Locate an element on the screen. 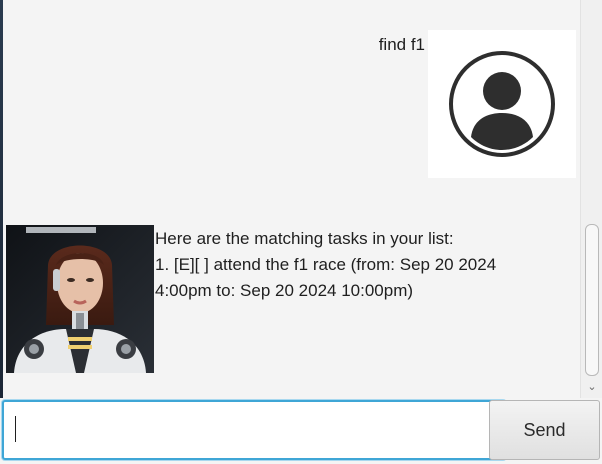 The height and width of the screenshot is (464, 602). bot-avatar is located at coordinates (80, 299).